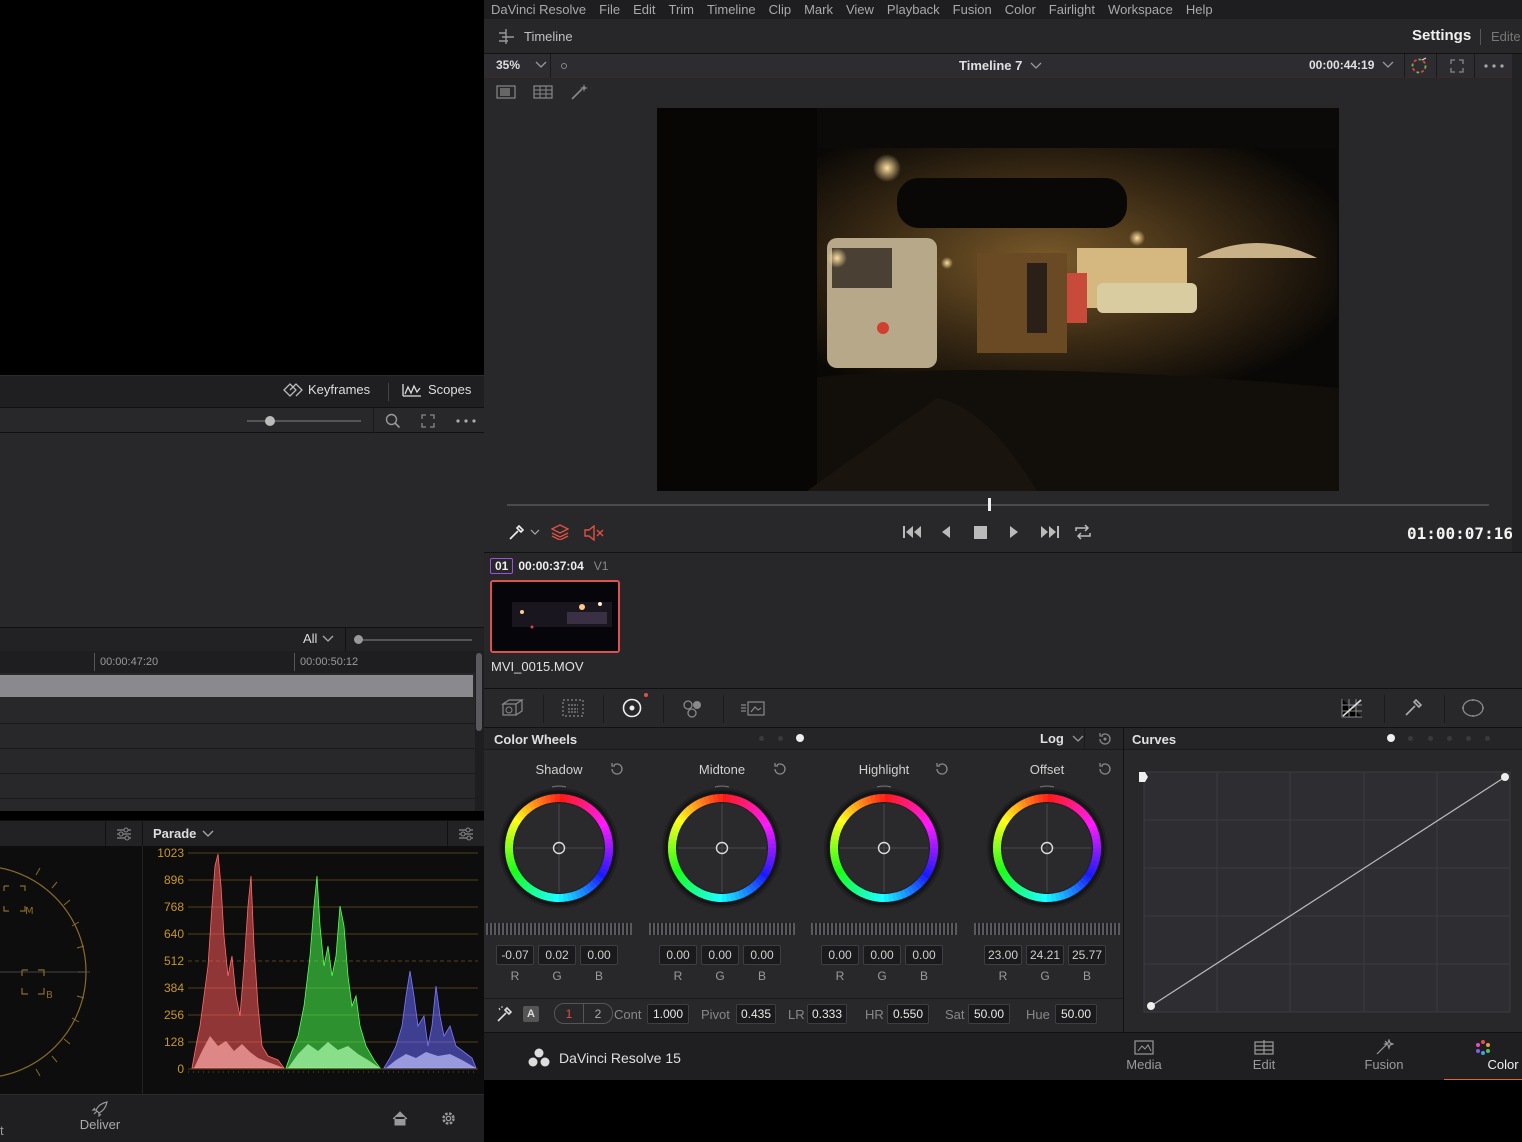 This screenshot has height=1142, width=1522. Describe the element at coordinates (515, 955) in the screenshot. I see `wheel-value-field: -0.07` at that location.